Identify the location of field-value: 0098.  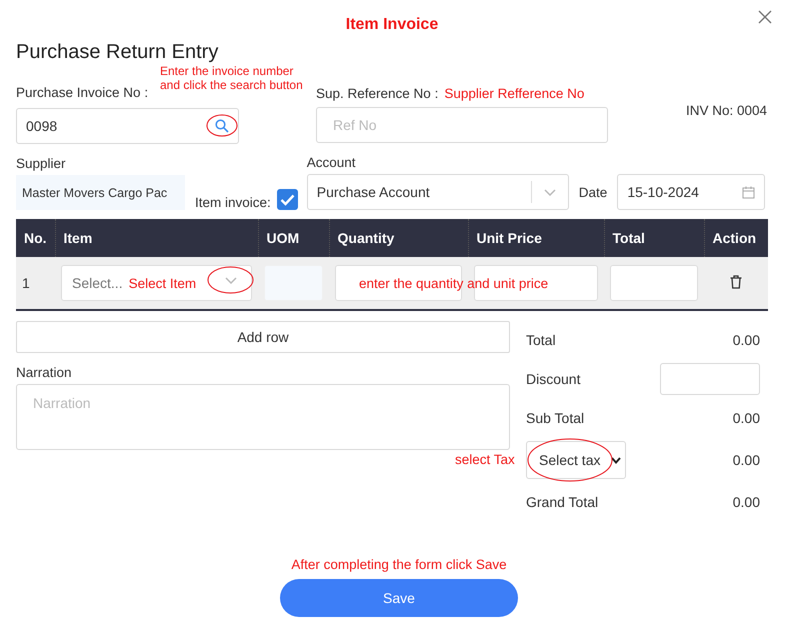
(42, 126).